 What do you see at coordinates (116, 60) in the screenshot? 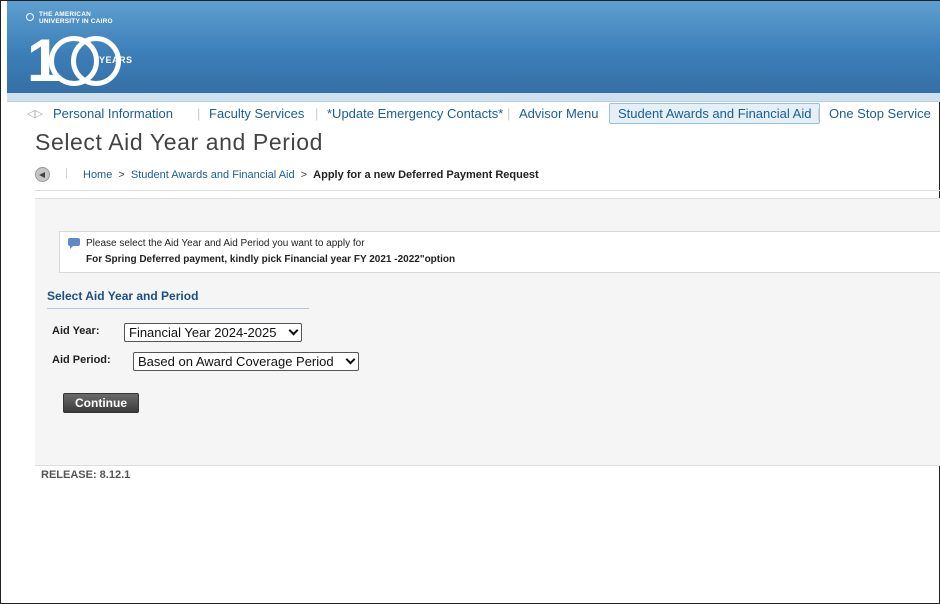
I see `centennial-years-text: YEARS` at bounding box center [116, 60].